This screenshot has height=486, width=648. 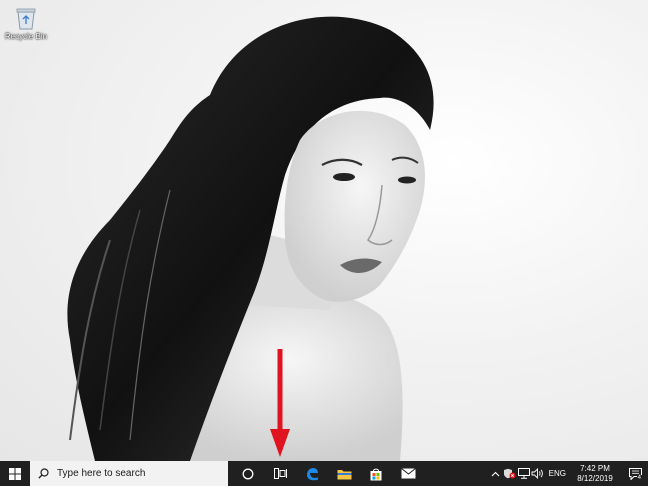 I want to click on clock-button: 7:42 PM 8/12/2019, so click(x=595, y=474).